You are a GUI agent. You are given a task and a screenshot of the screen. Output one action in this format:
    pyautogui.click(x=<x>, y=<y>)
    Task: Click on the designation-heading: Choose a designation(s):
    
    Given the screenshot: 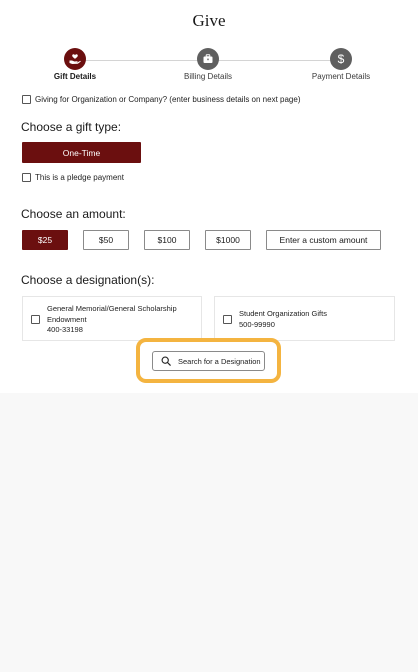 What is the action you would take?
    pyautogui.click(x=88, y=280)
    